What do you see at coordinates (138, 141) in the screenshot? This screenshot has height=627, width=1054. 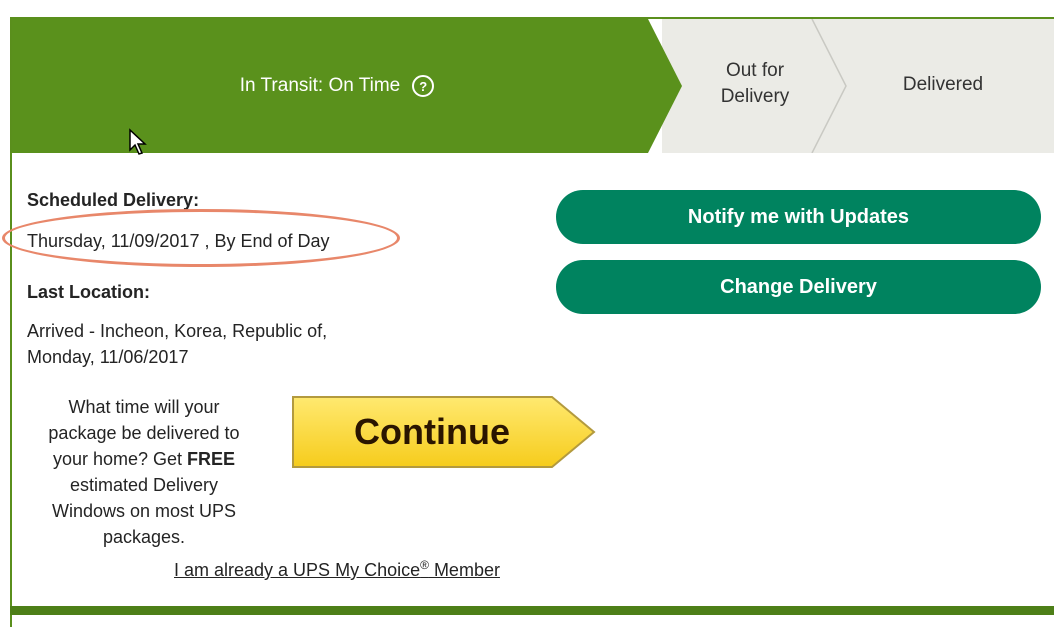 I see `mouse-cursor-icon` at bounding box center [138, 141].